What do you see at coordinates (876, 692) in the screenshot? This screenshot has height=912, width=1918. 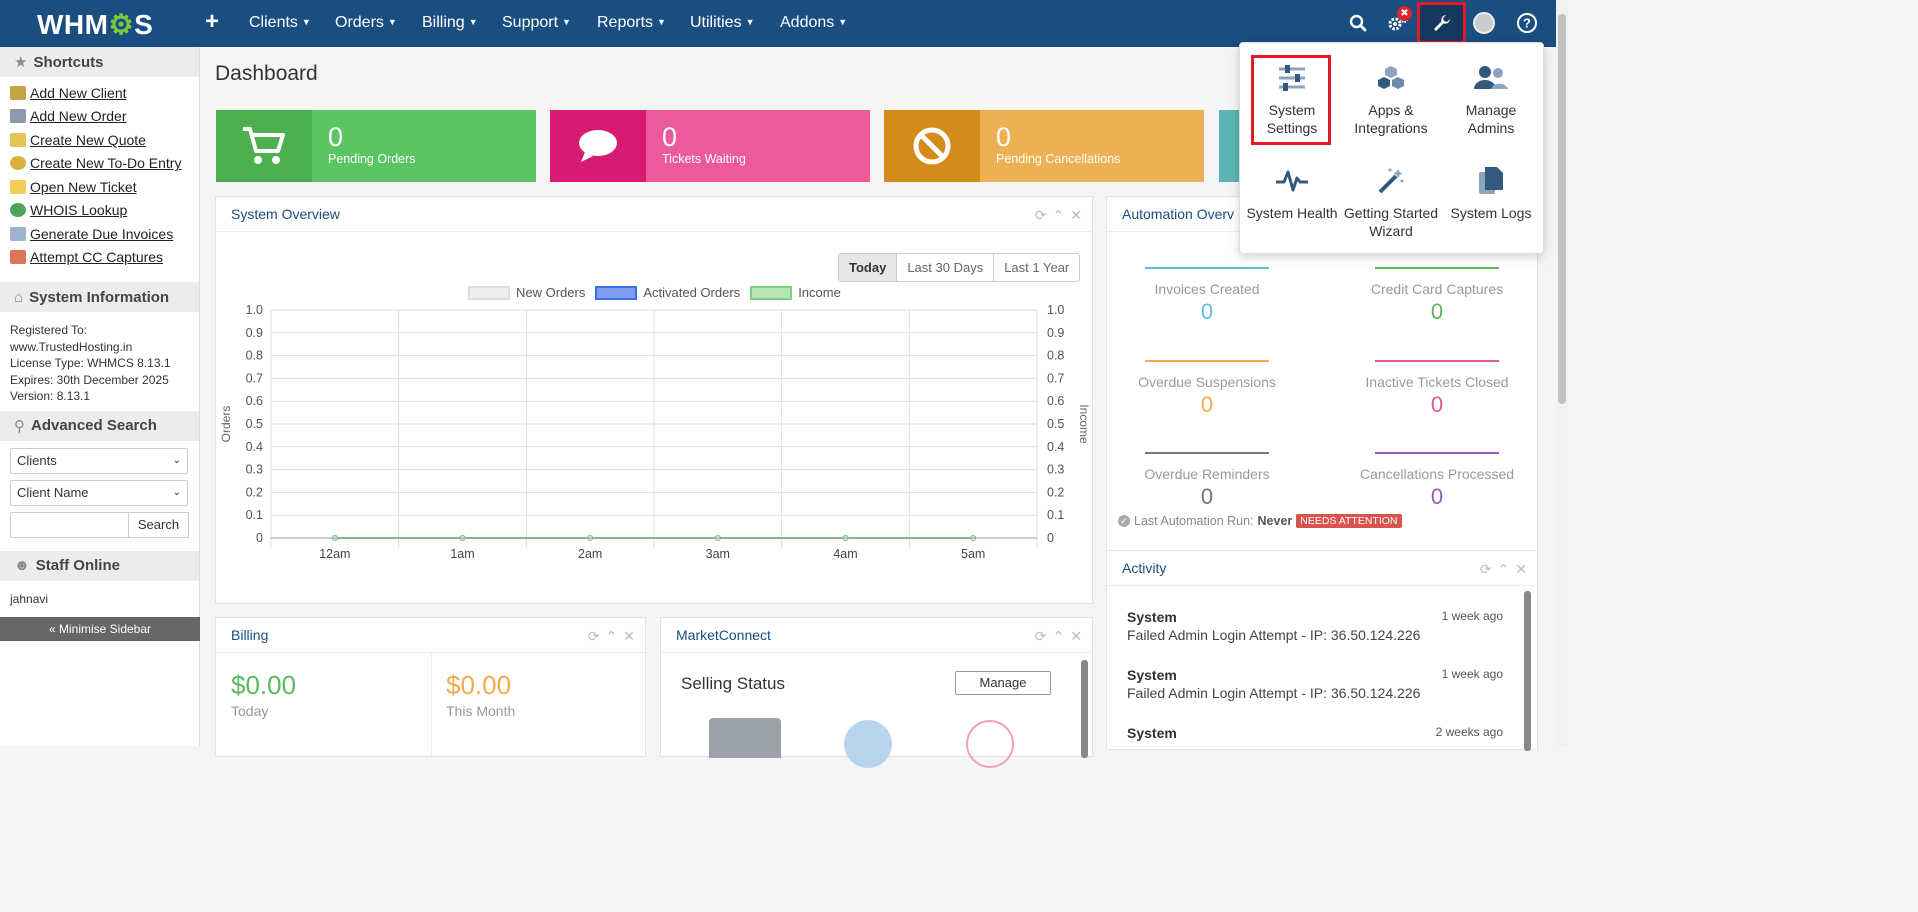 I see `marketconnect-panel: MarketConnect ⟳ ⌃ ✕ Selling Status Manage` at bounding box center [876, 692].